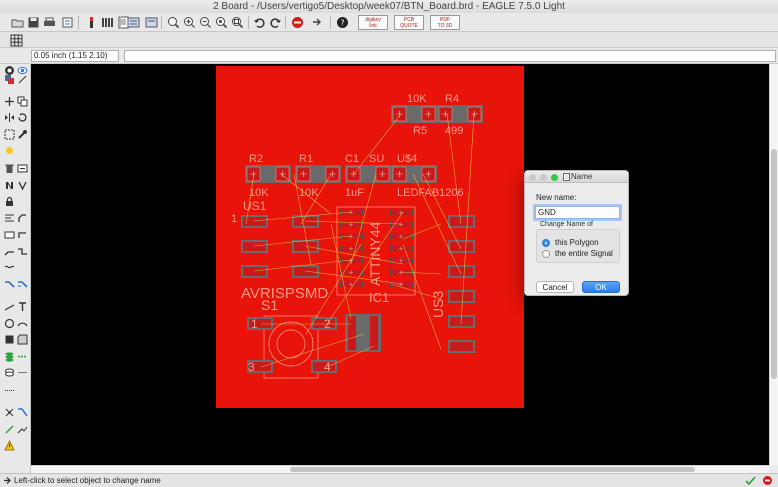 The image size is (778, 487). I want to click on status-stop-icon, so click(767, 480).